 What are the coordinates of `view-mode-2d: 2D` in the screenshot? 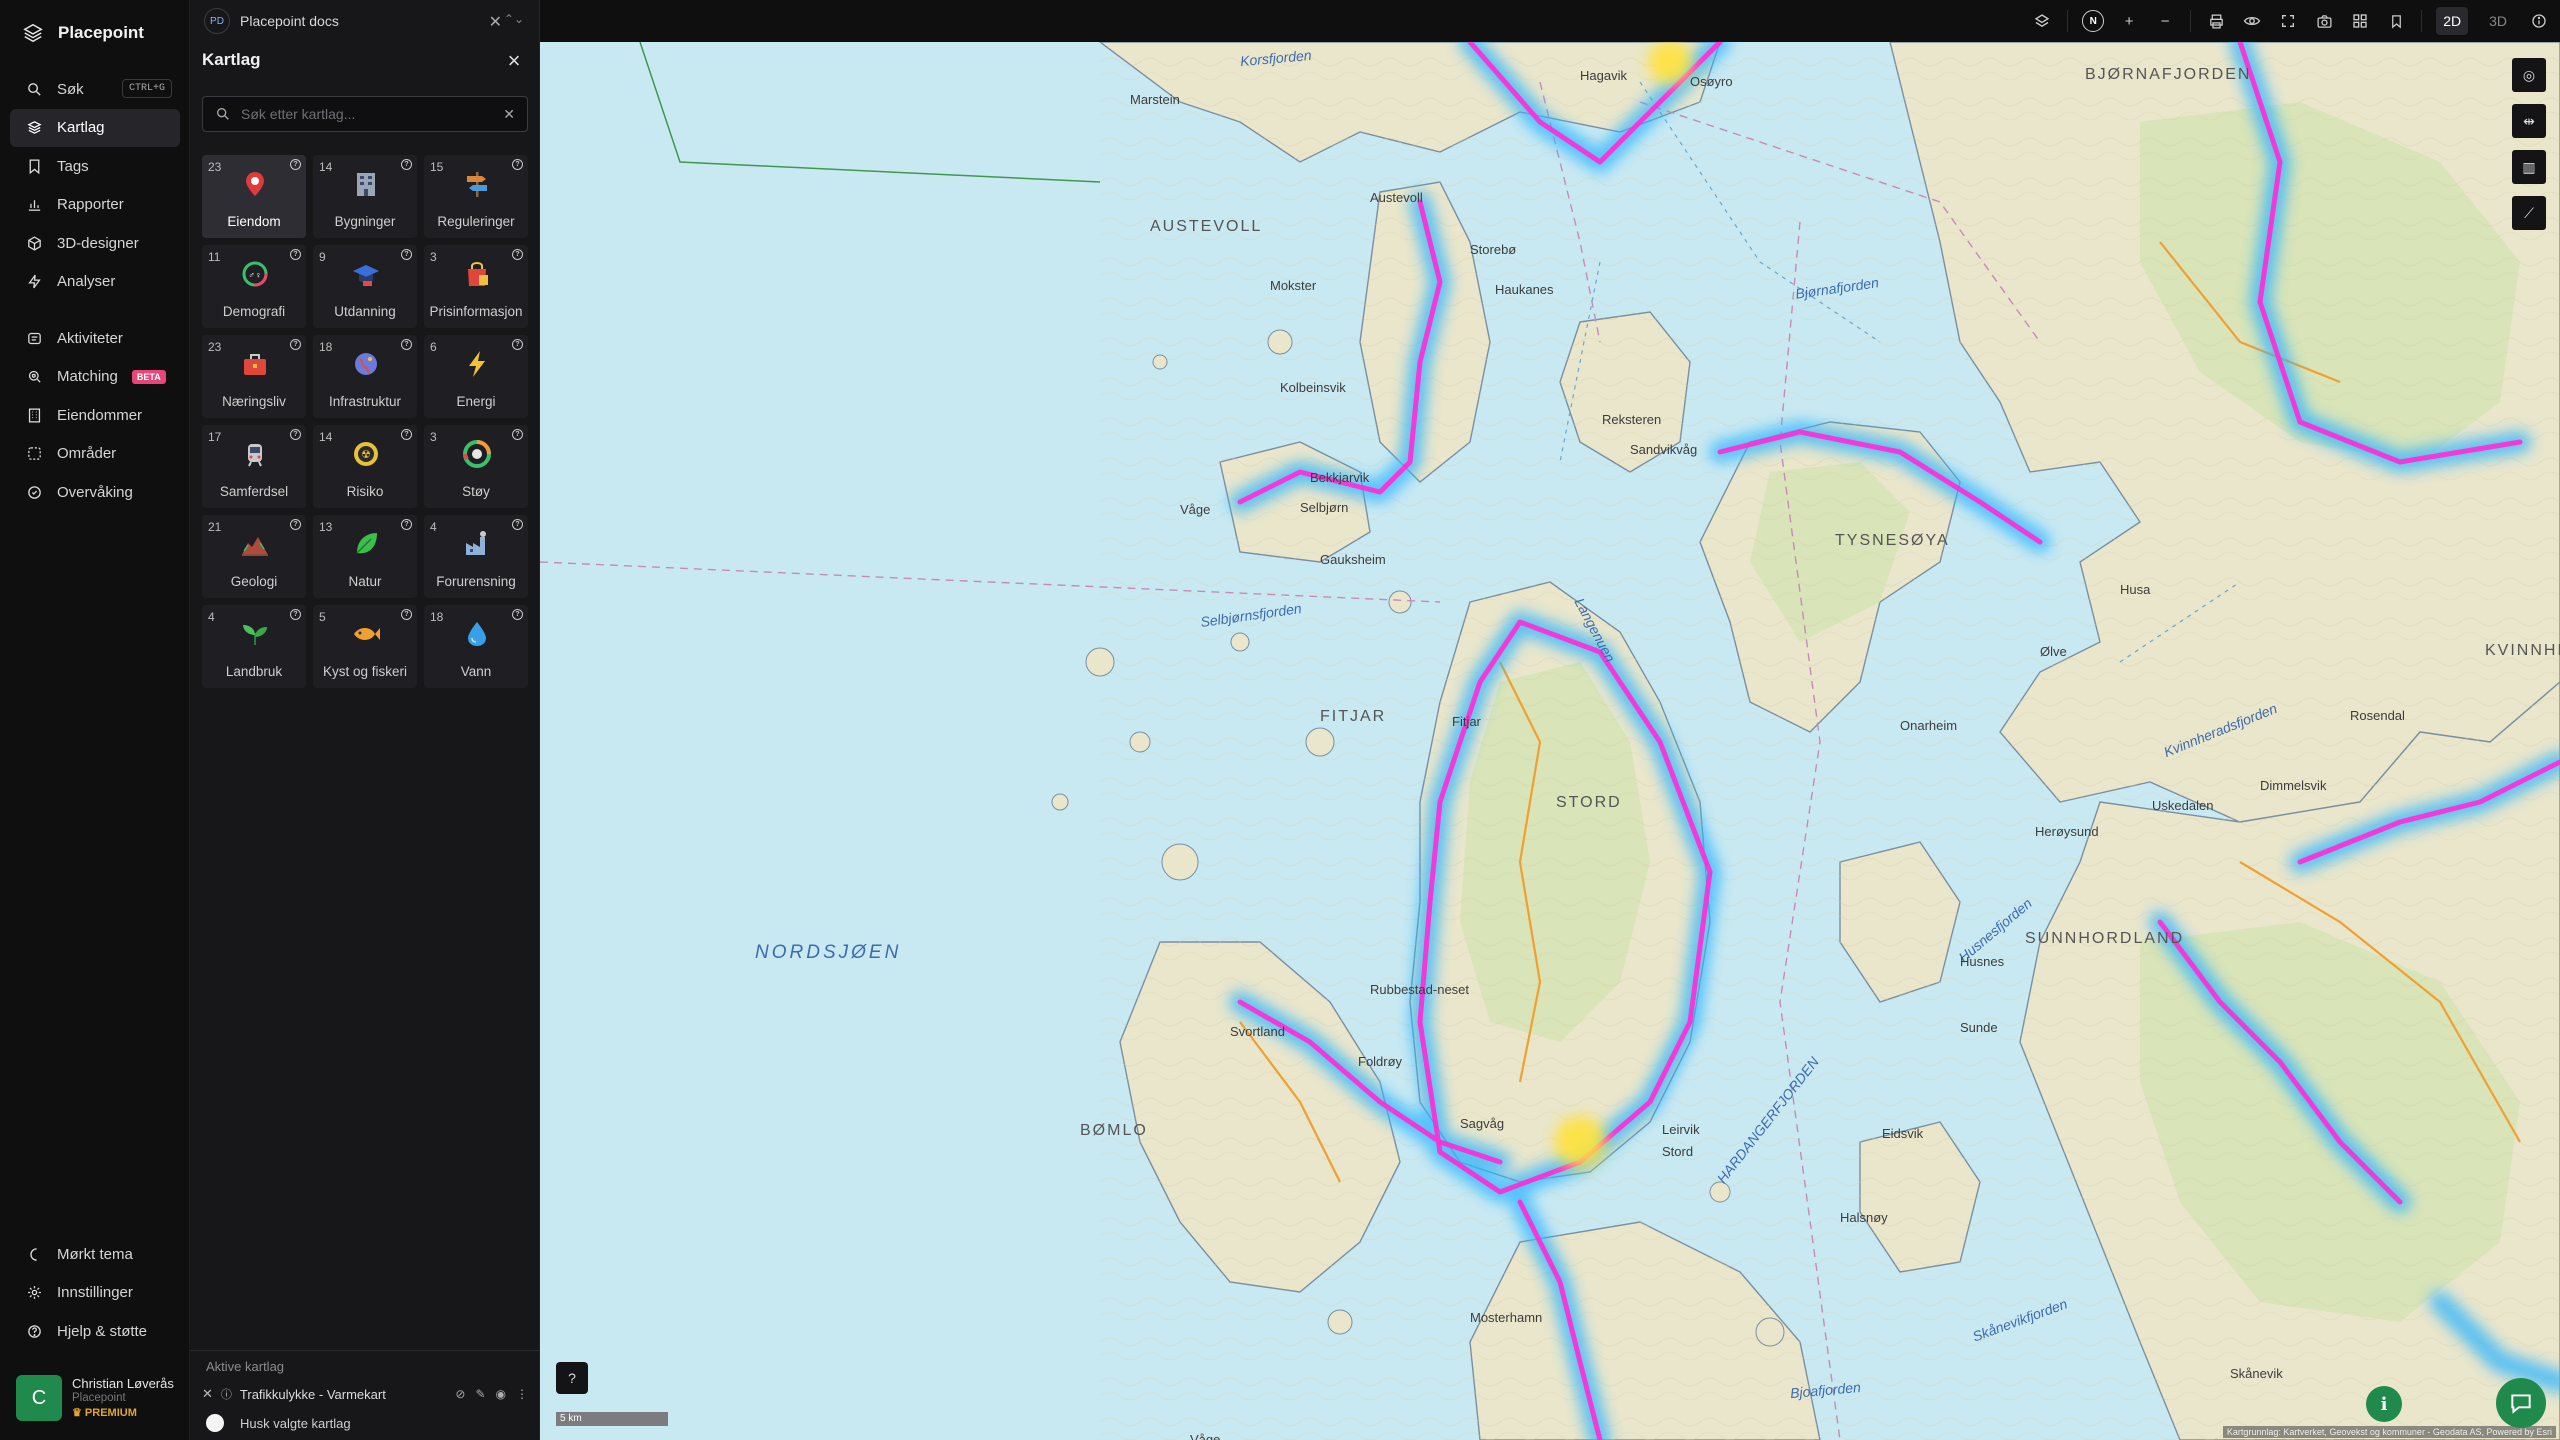 It's located at (2452, 21).